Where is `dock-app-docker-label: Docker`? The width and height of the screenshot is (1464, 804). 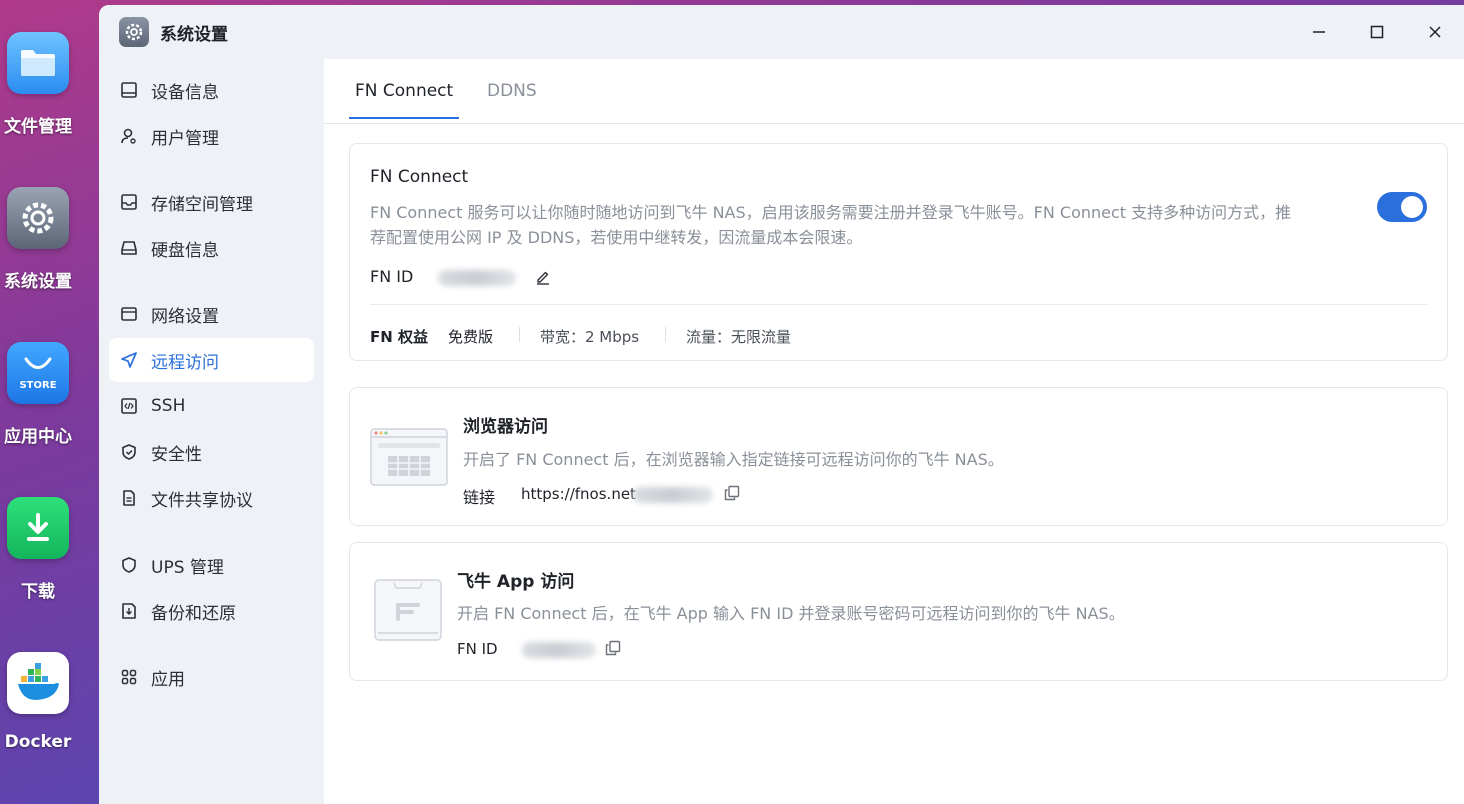
dock-app-docker-label: Docker is located at coordinates (38, 742).